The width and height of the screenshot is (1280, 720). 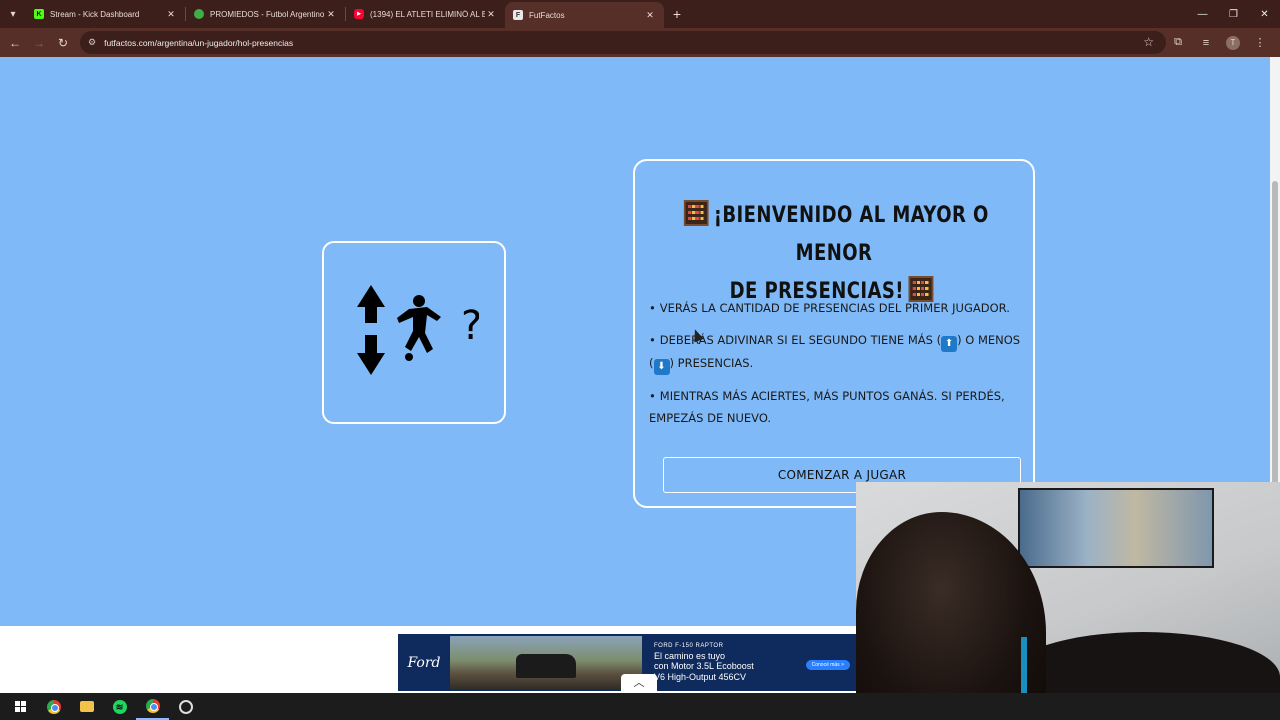 I want to click on obs-icon, so click(x=185, y=706).